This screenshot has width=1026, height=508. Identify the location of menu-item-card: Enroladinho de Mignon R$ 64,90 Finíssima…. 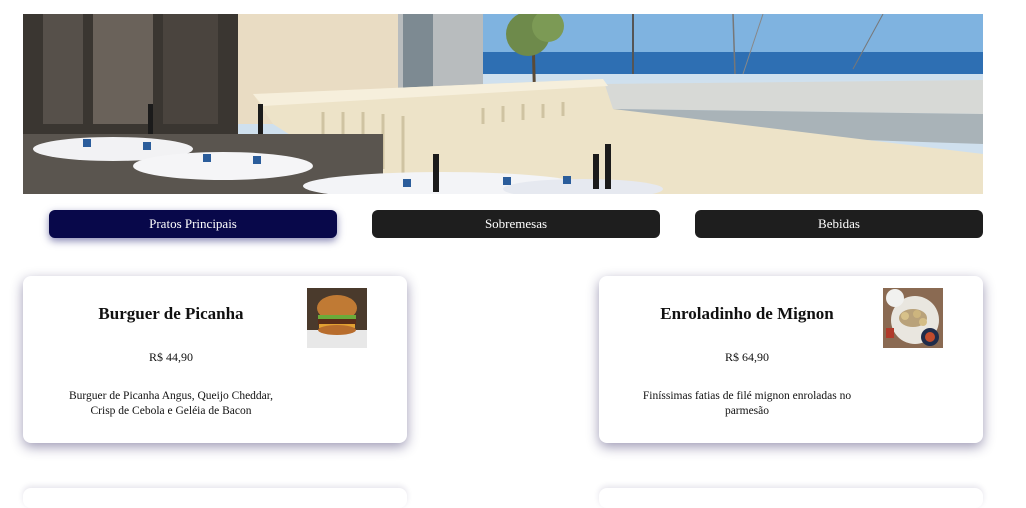
(791, 359).